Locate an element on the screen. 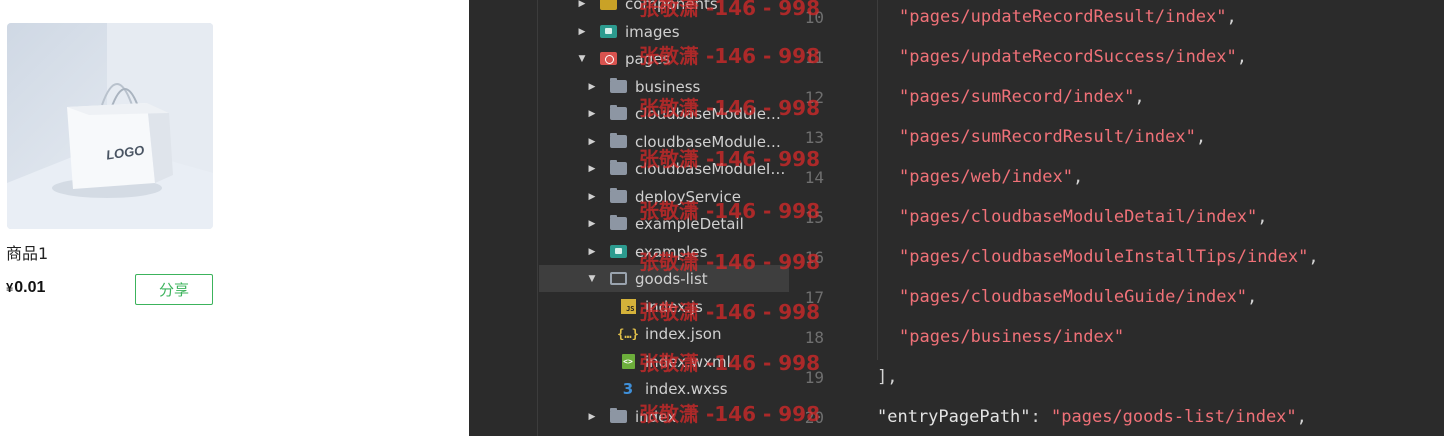  code-line: ], is located at coordinates (887, 377).